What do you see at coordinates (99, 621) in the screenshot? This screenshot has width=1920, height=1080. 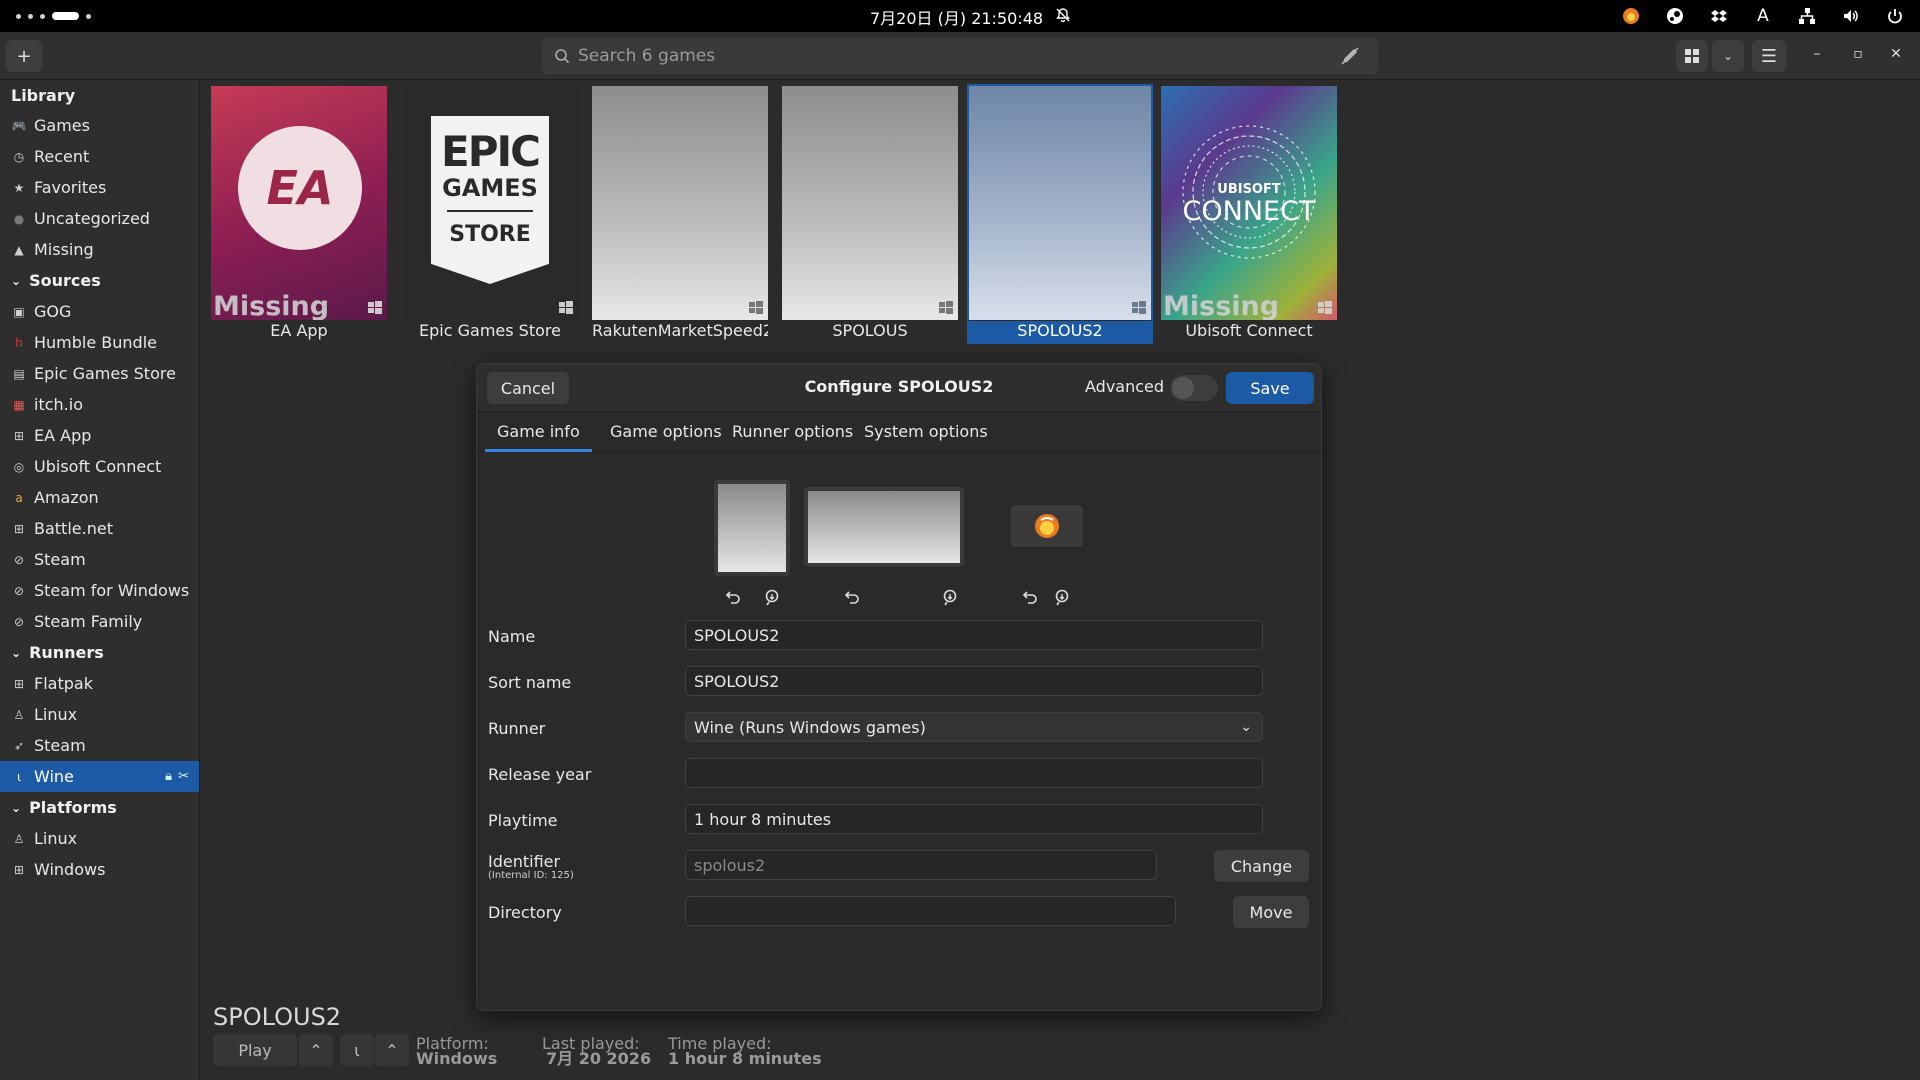 I see `sidebar-item-steam-family: ⊘ Steam Family` at bounding box center [99, 621].